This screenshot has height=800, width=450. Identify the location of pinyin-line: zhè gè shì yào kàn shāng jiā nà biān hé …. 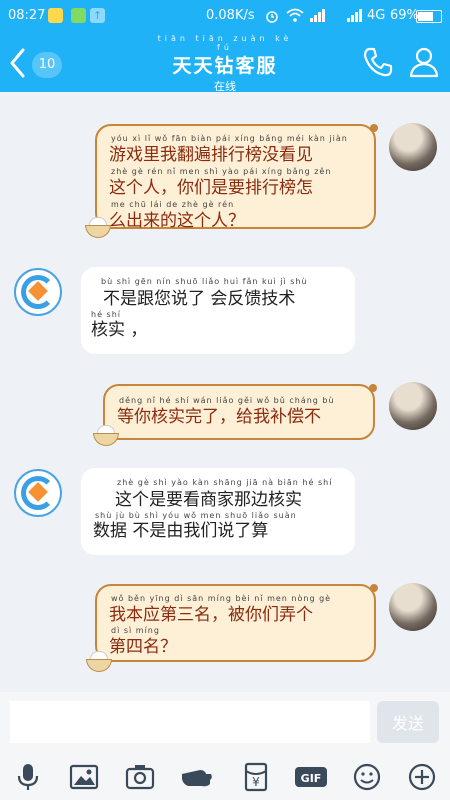
(225, 482).